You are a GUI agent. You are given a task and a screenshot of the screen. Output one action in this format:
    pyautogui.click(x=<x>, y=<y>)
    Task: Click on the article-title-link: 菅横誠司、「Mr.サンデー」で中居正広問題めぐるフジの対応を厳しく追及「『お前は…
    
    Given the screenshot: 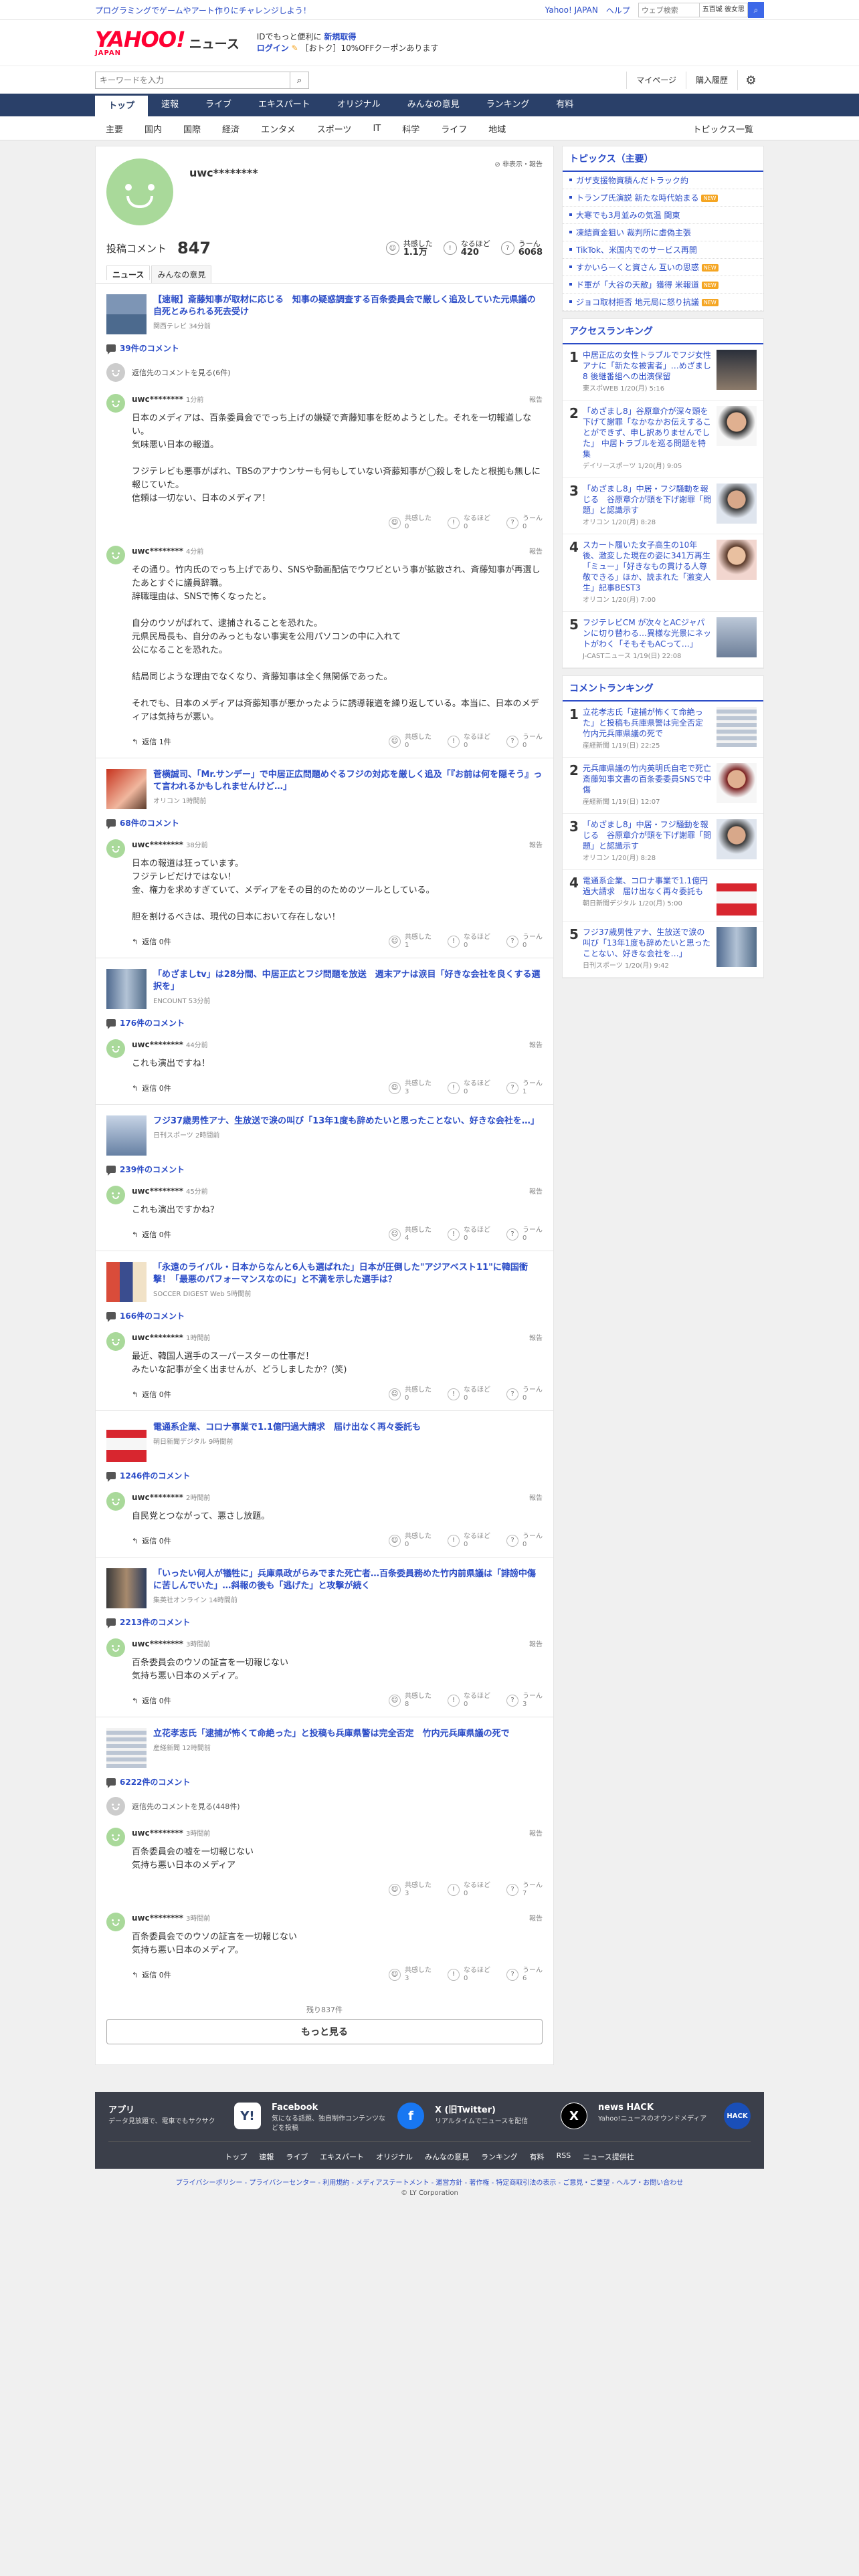 What is the action you would take?
    pyautogui.click(x=348, y=781)
    